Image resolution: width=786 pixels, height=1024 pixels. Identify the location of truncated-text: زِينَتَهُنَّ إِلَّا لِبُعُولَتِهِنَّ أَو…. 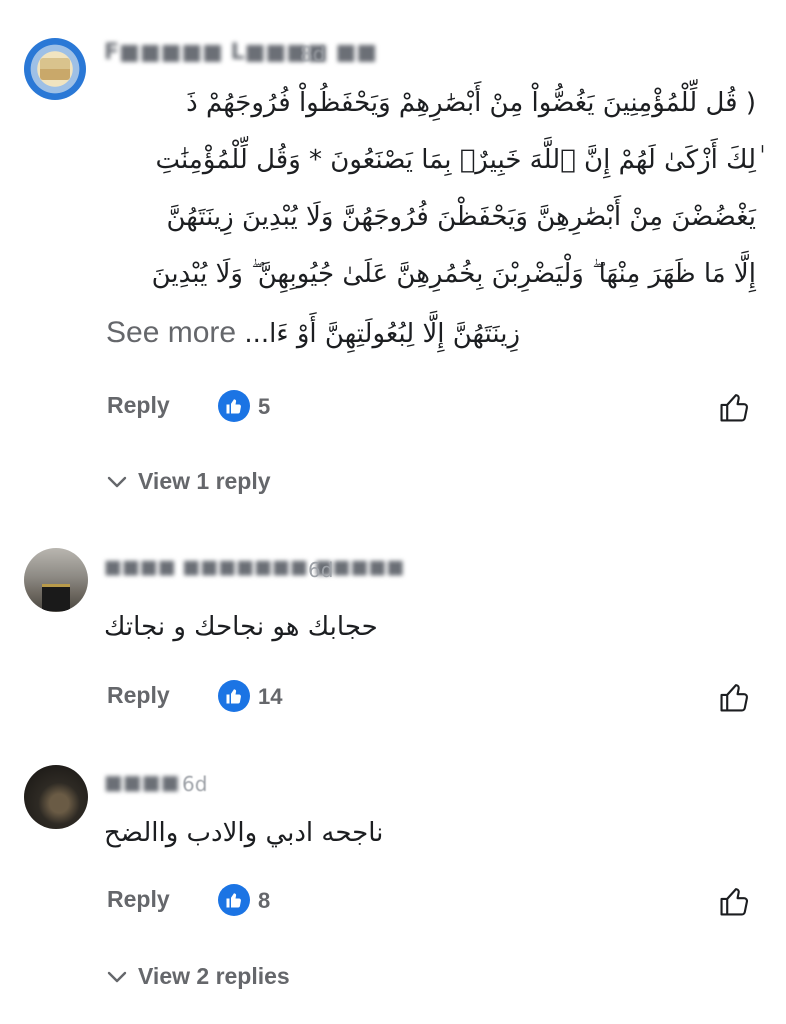
(382, 334).